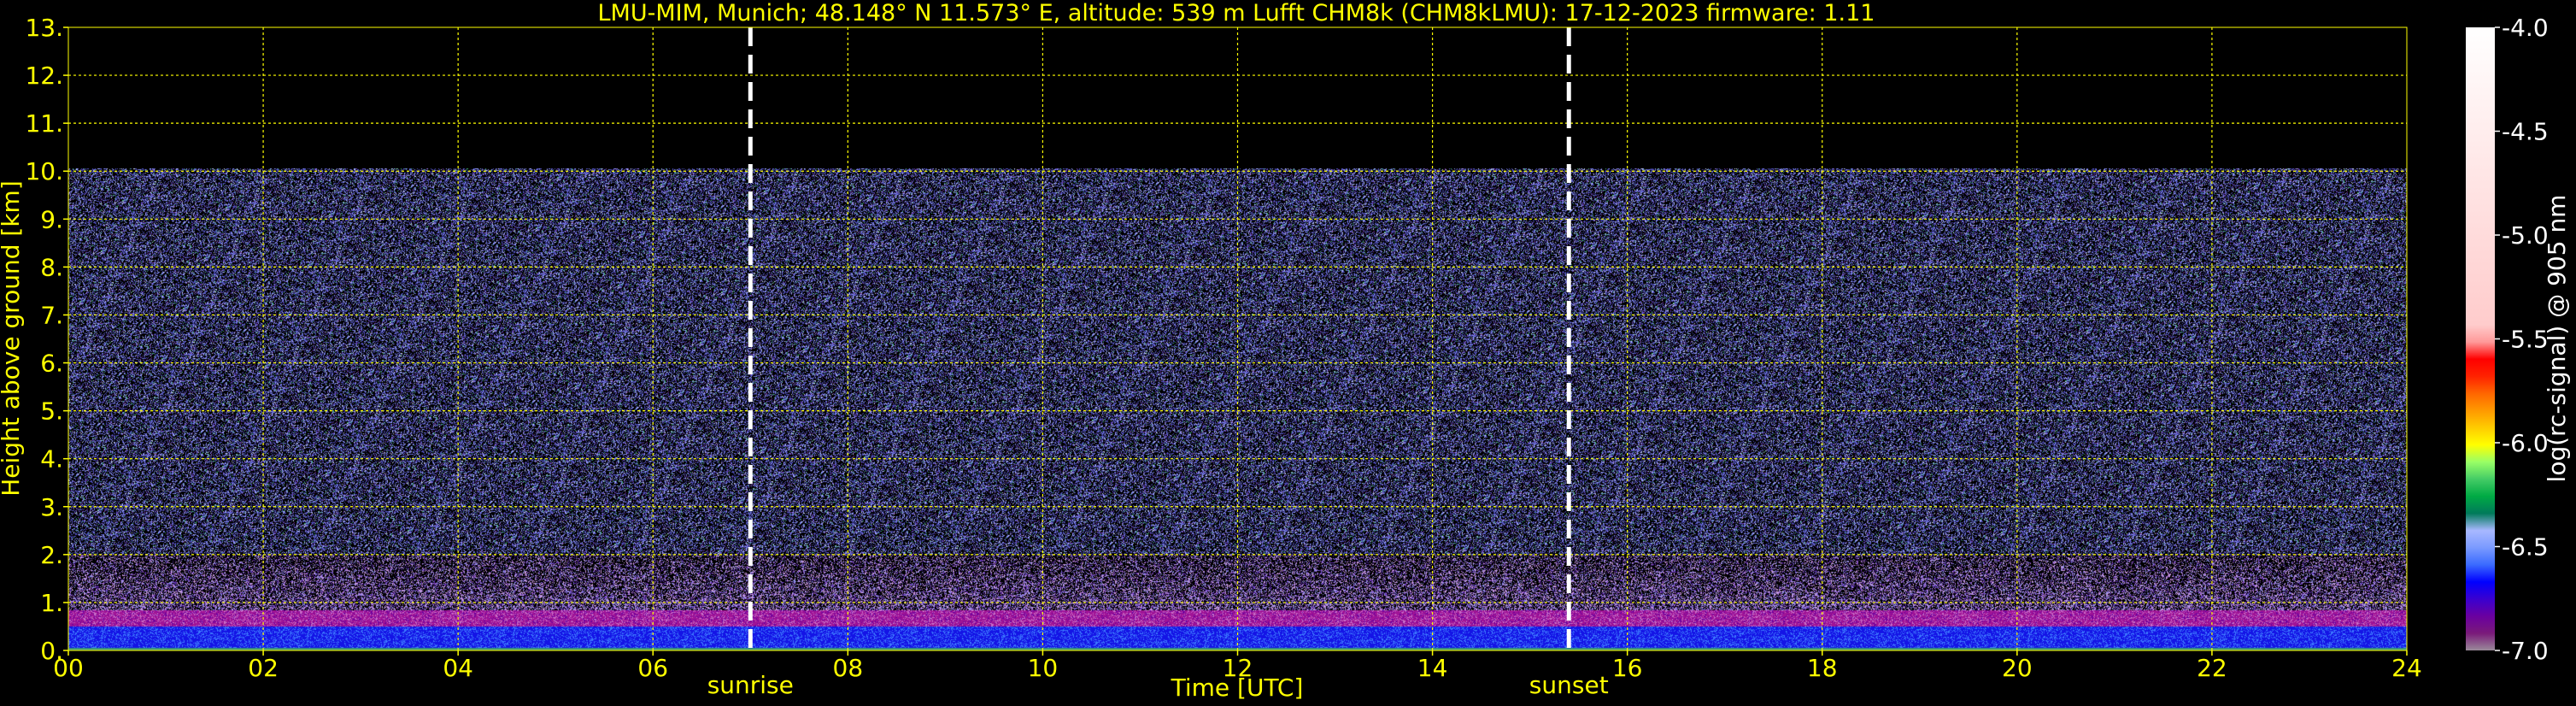  I want to click on x-tick-label: 16, so click(1627, 668).